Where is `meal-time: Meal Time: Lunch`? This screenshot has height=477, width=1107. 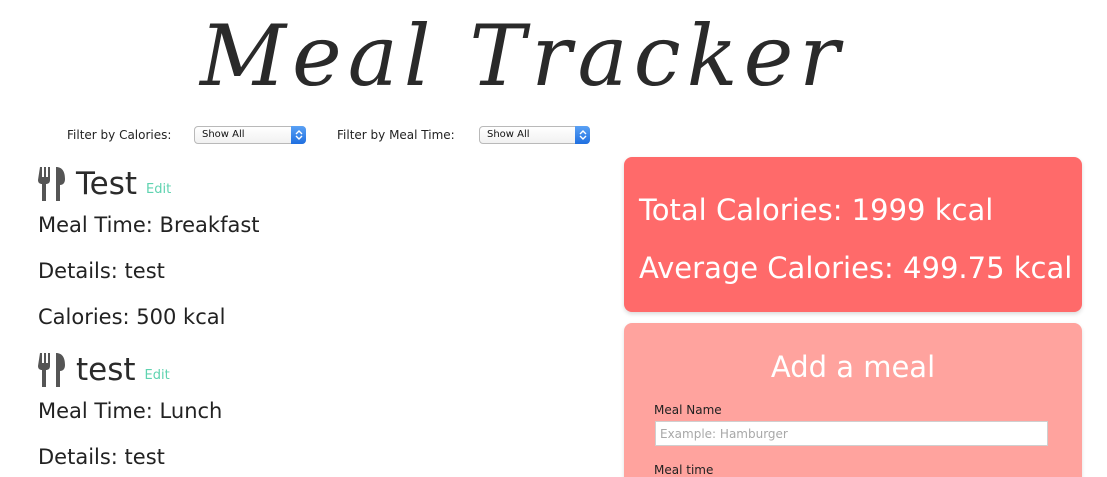
meal-time: Meal Time: Lunch is located at coordinates (130, 411).